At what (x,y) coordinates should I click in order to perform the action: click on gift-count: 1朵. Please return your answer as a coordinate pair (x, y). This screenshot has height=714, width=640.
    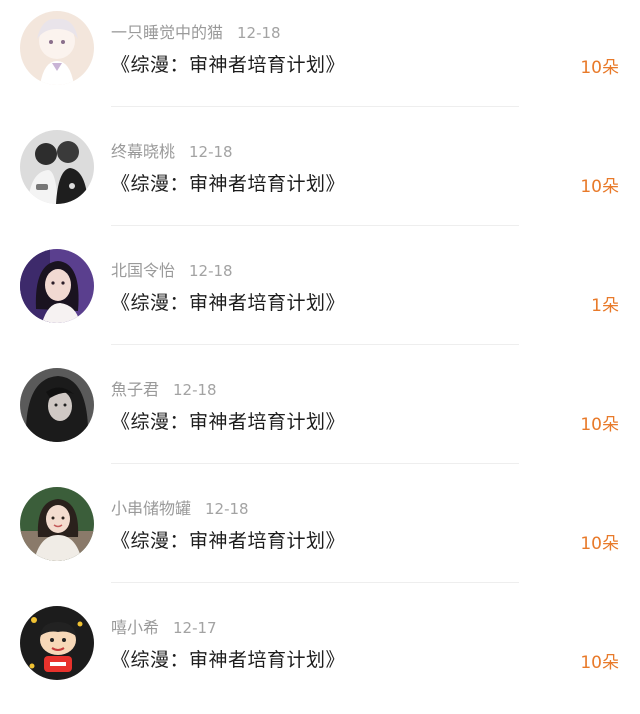
    Looking at the image, I should click on (605, 306).